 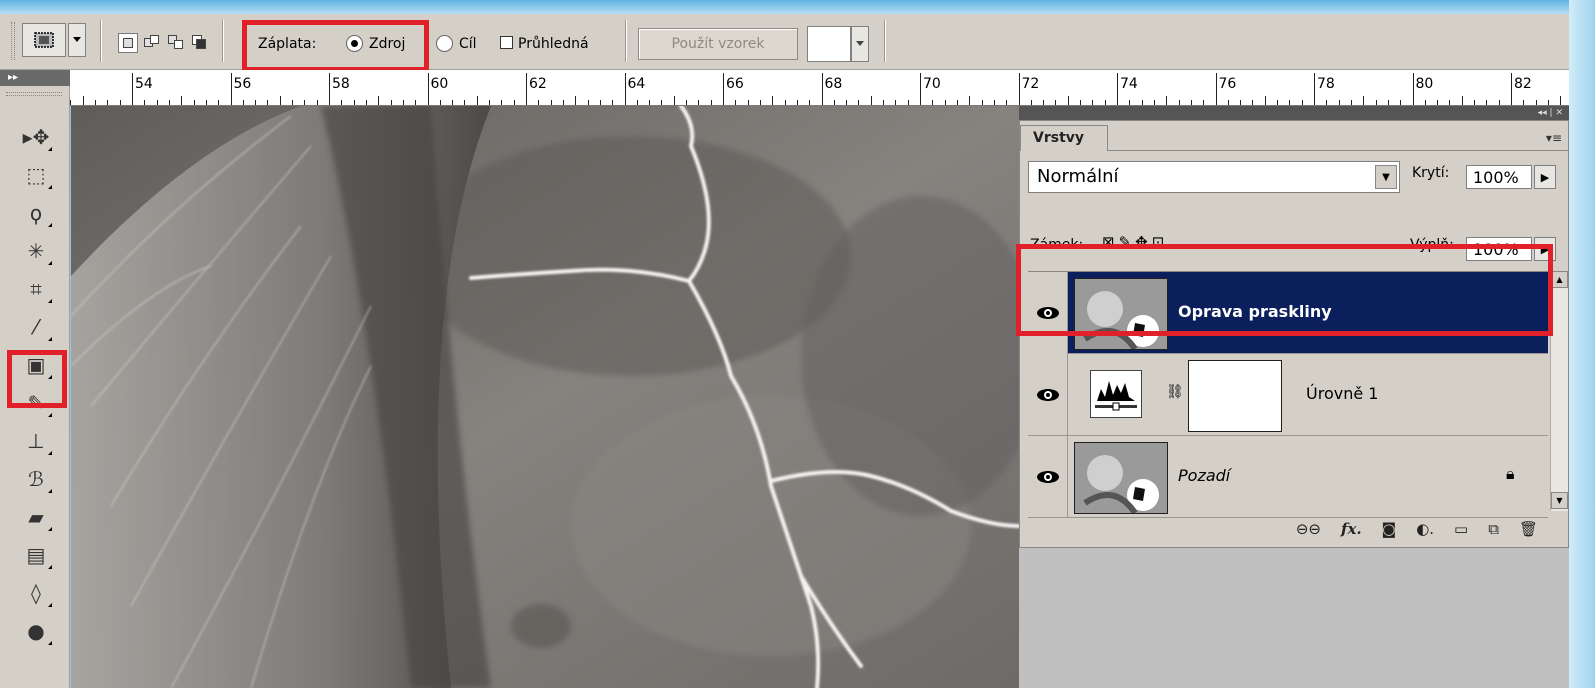 What do you see at coordinates (36, 137) in the screenshot?
I see `move-icon: ▸✥` at bounding box center [36, 137].